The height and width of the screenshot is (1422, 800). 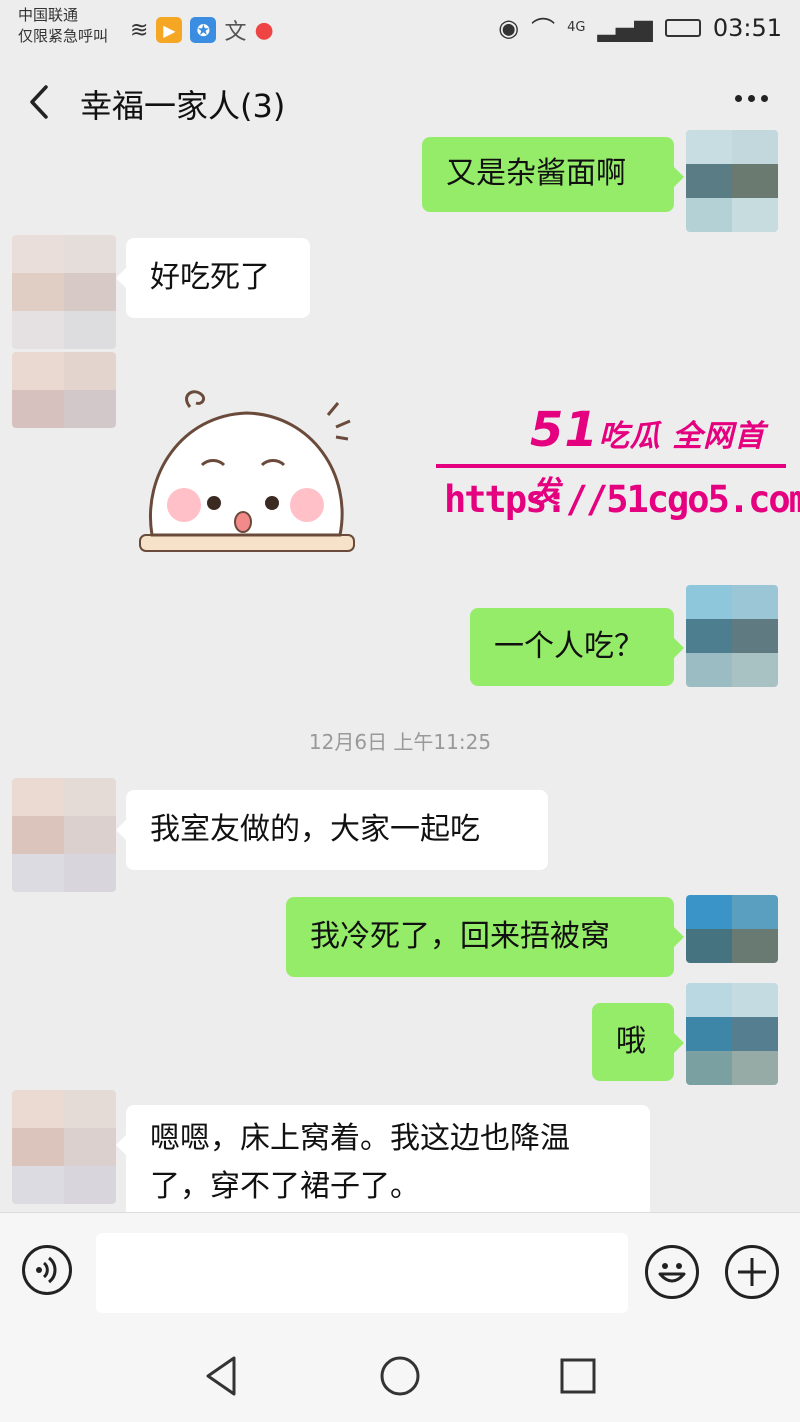 I want to click on chat-timestamp: 12月6日 上午11:25, so click(x=400, y=742).